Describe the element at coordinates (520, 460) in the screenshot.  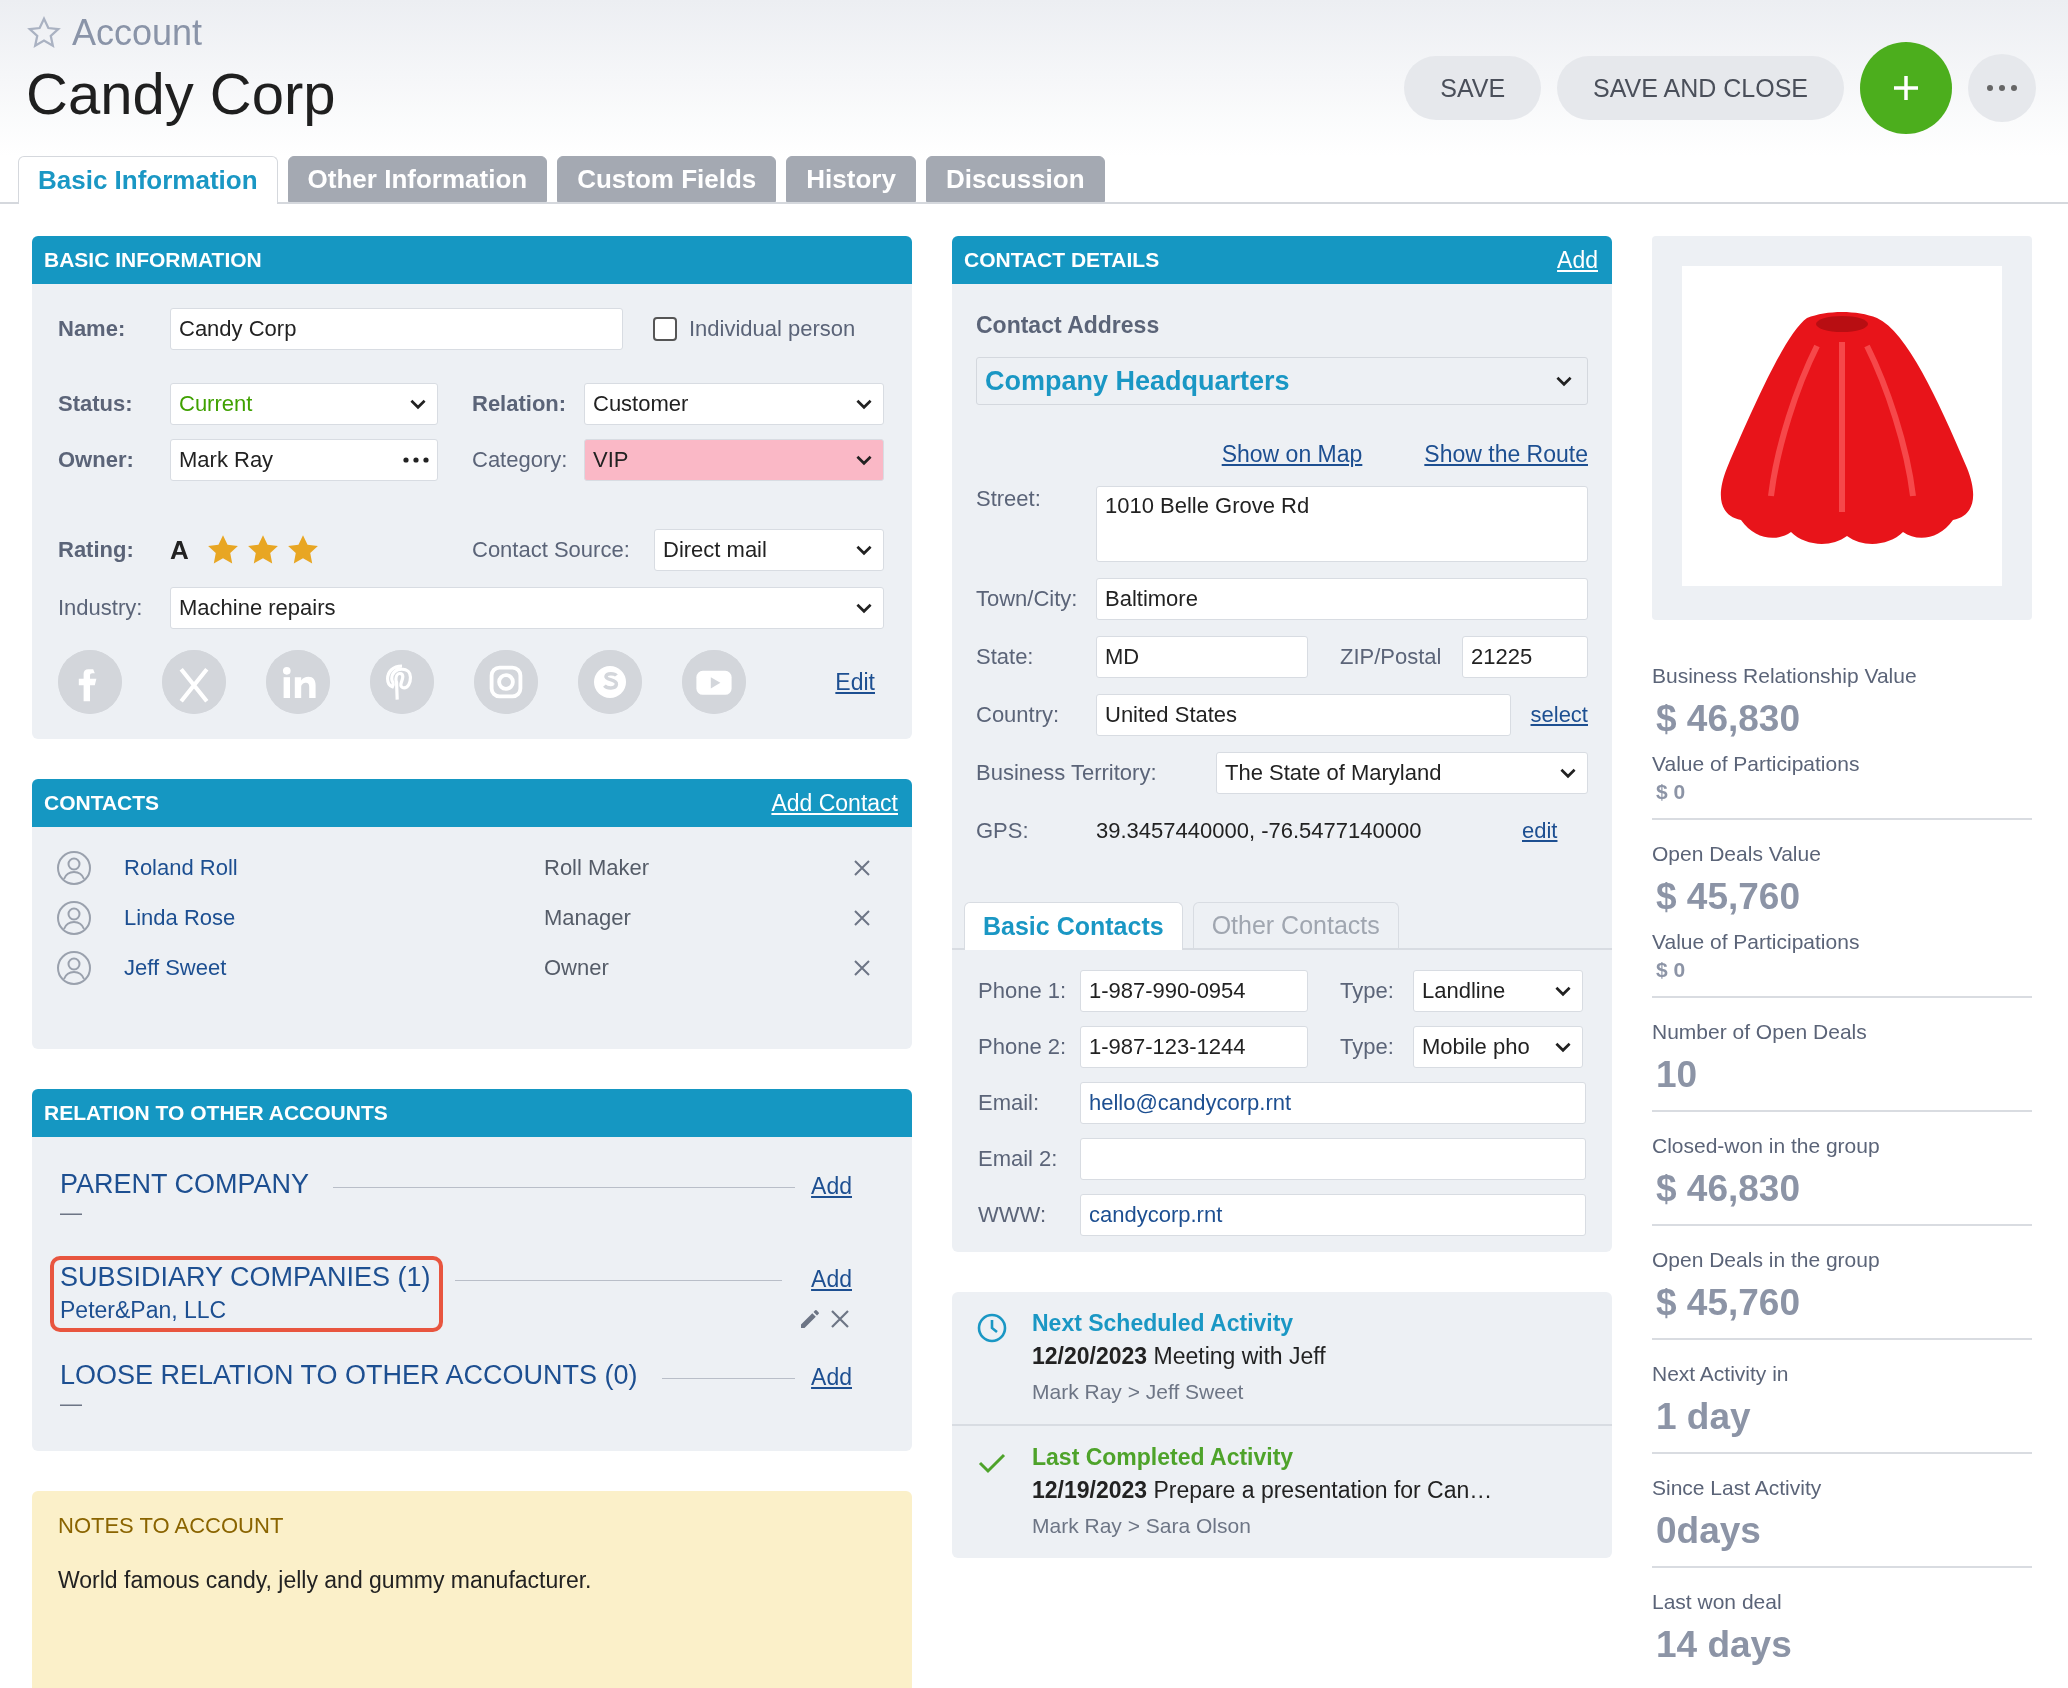
I see `field-label: Category:` at that location.